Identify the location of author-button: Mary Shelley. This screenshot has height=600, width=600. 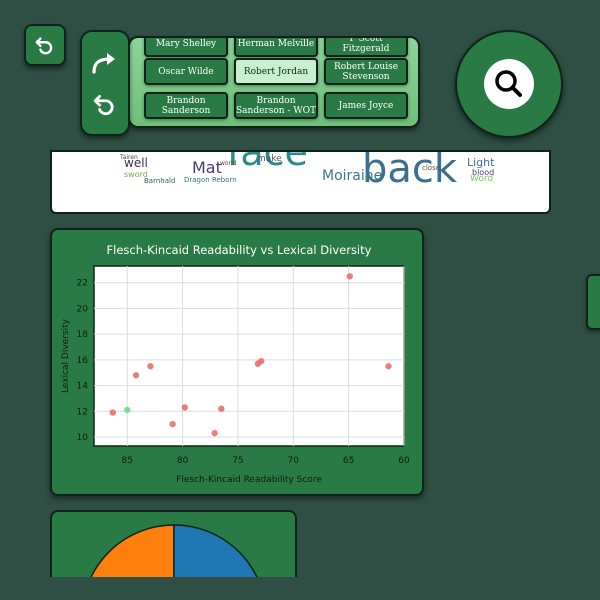
(186, 47).